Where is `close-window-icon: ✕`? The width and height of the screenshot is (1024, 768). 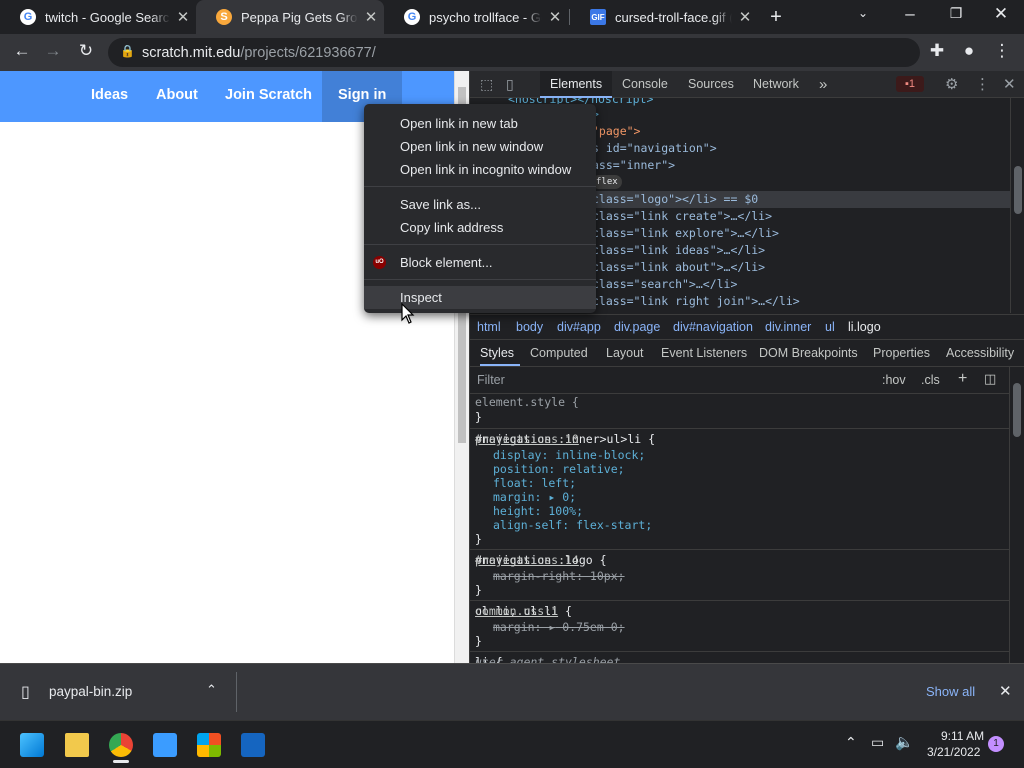
close-window-icon: ✕ is located at coordinates (1001, 14).